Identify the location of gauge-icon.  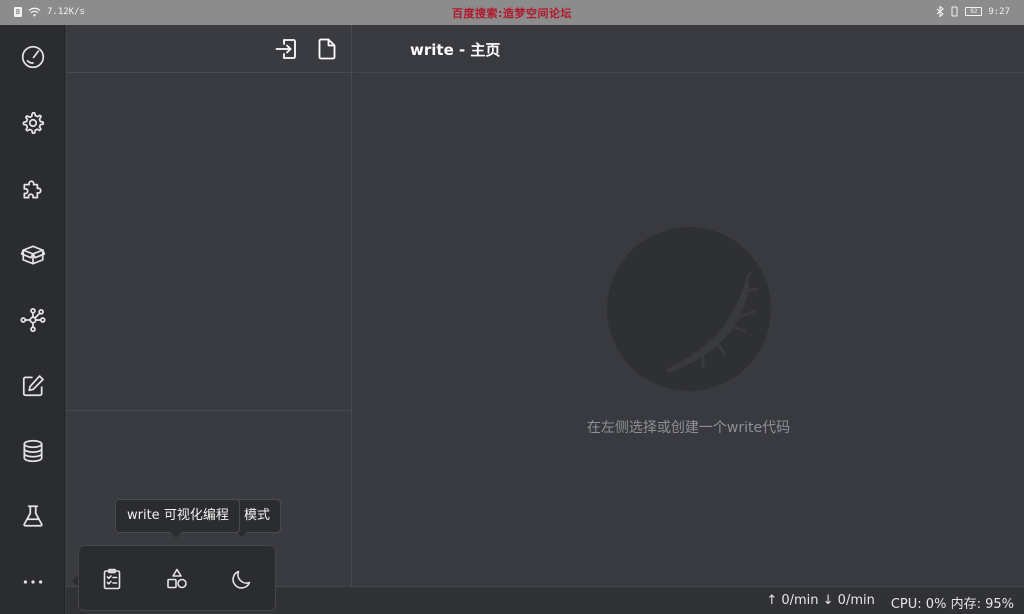
(33, 57).